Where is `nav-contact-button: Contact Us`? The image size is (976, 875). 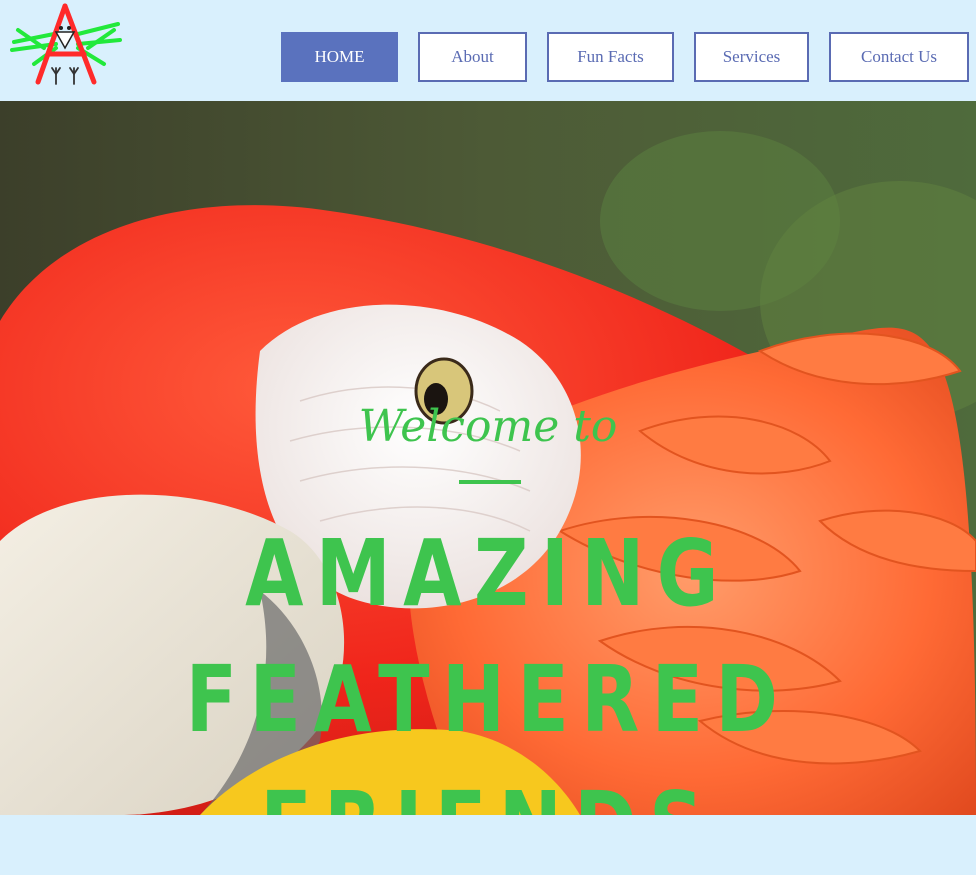 nav-contact-button: Contact Us is located at coordinates (899, 57).